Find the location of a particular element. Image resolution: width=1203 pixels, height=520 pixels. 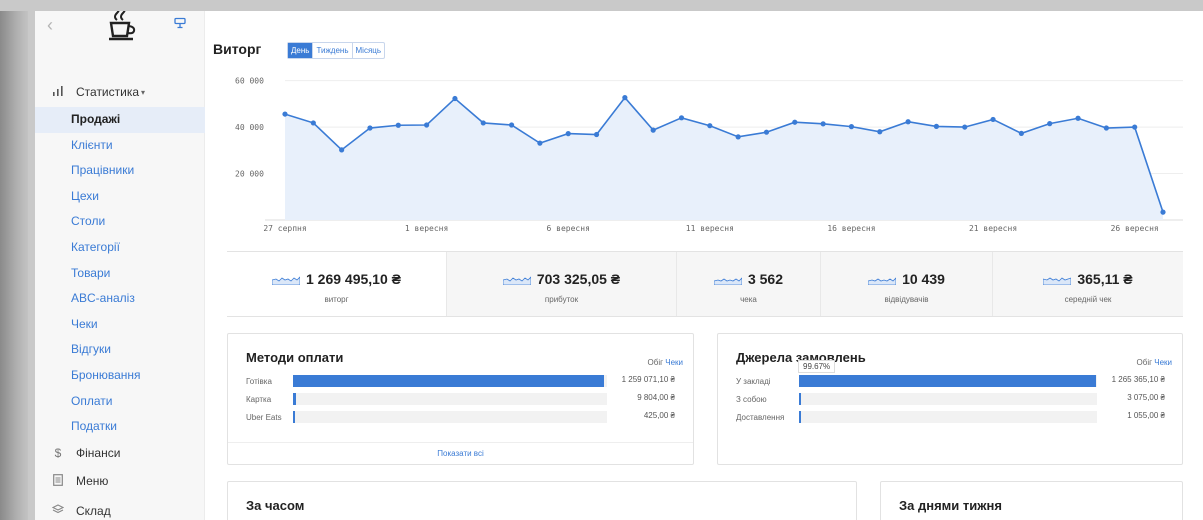

bar-track: 1 259 071,10 ₴ is located at coordinates (484, 381).